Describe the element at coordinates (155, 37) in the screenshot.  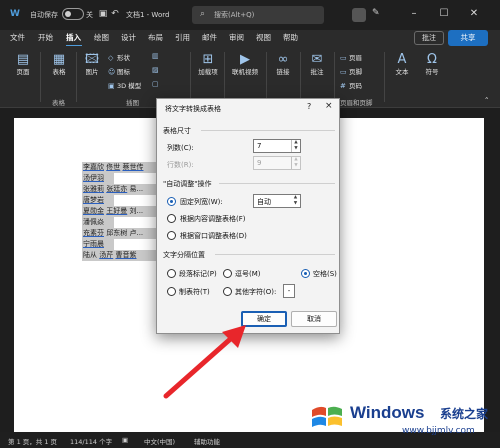
I see `tab-layout: 布局` at that location.